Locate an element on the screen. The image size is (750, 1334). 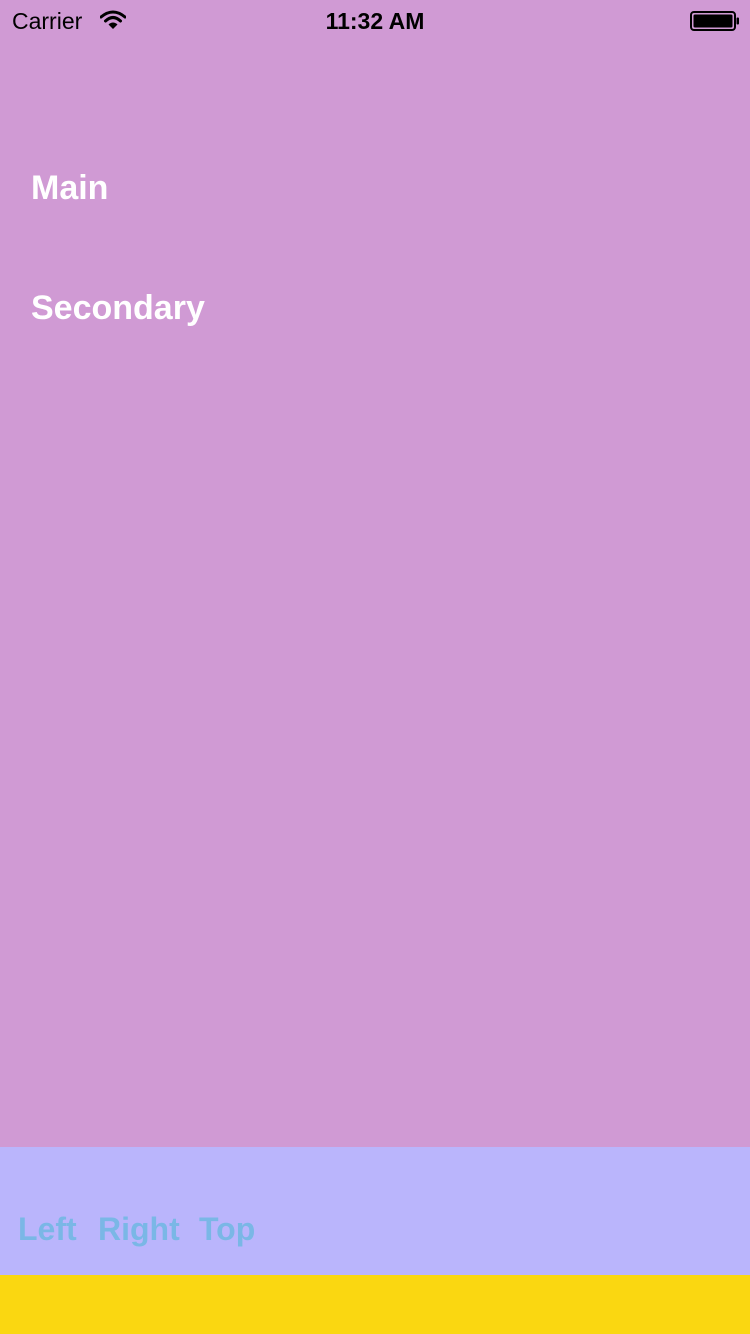
status-bar: Carrier 11:32 AM is located at coordinates (375, 20).